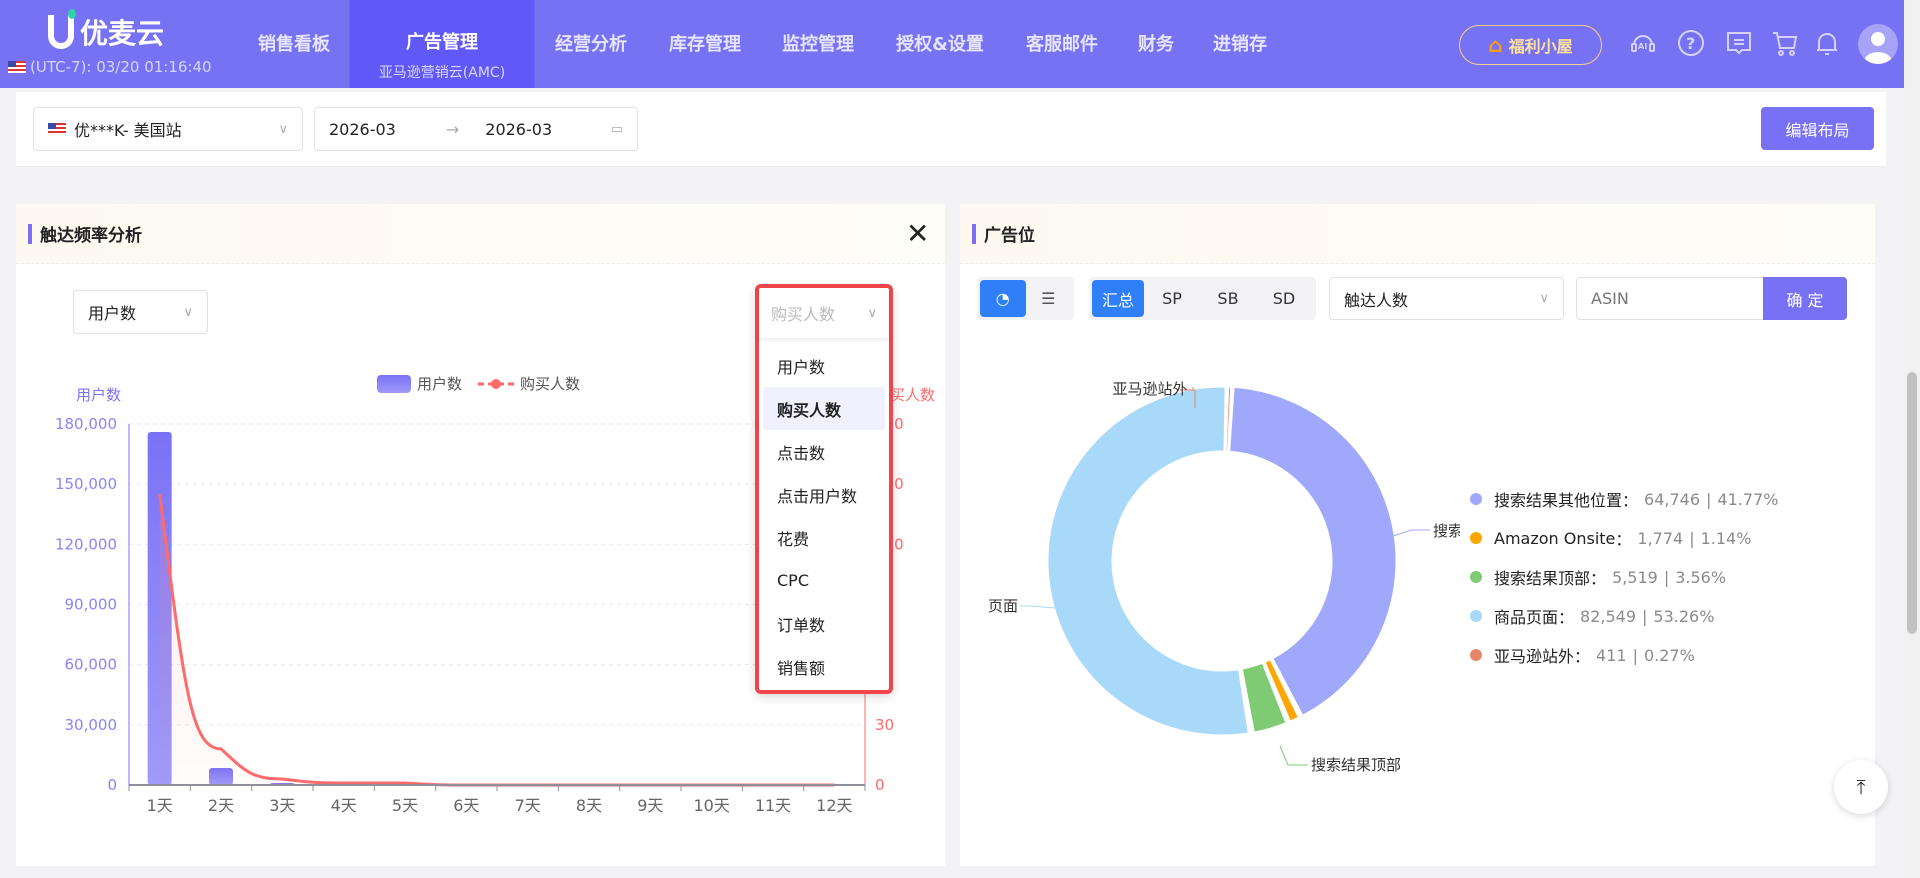  Describe the element at coordinates (62, 29) in the screenshot. I see `logo-icon` at that location.